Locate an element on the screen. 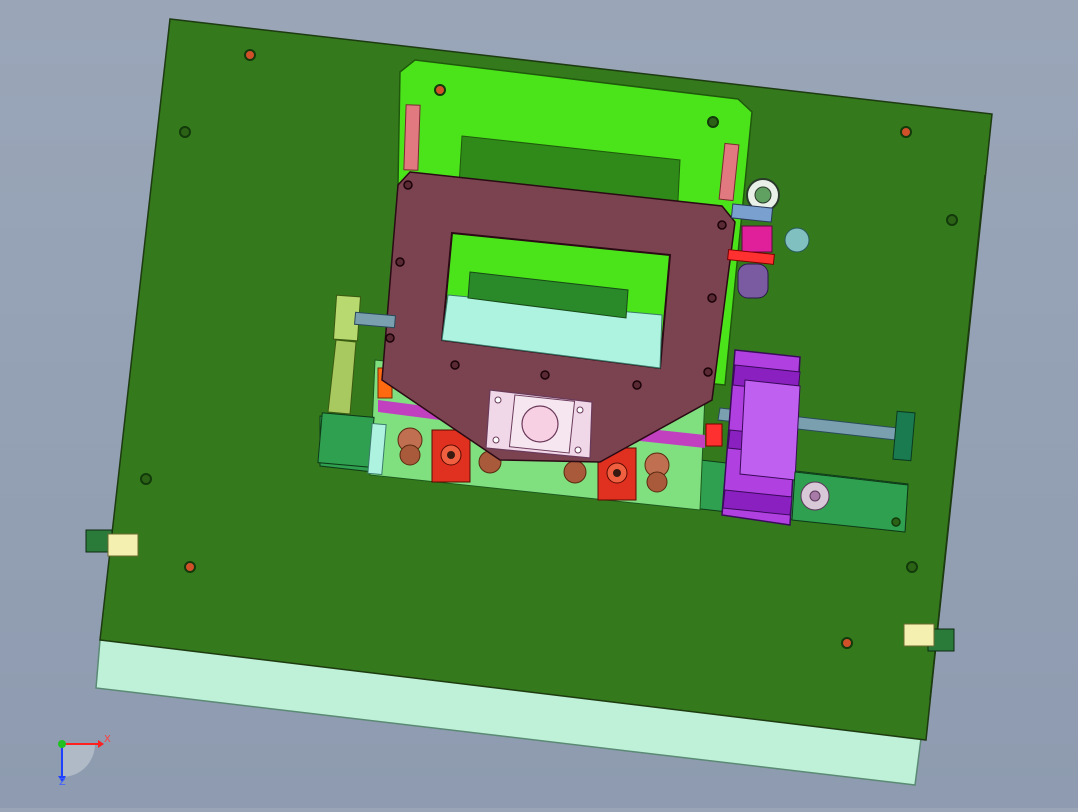 This screenshot has width=1078, height=812. left-end-block is located at coordinates (346, 440).